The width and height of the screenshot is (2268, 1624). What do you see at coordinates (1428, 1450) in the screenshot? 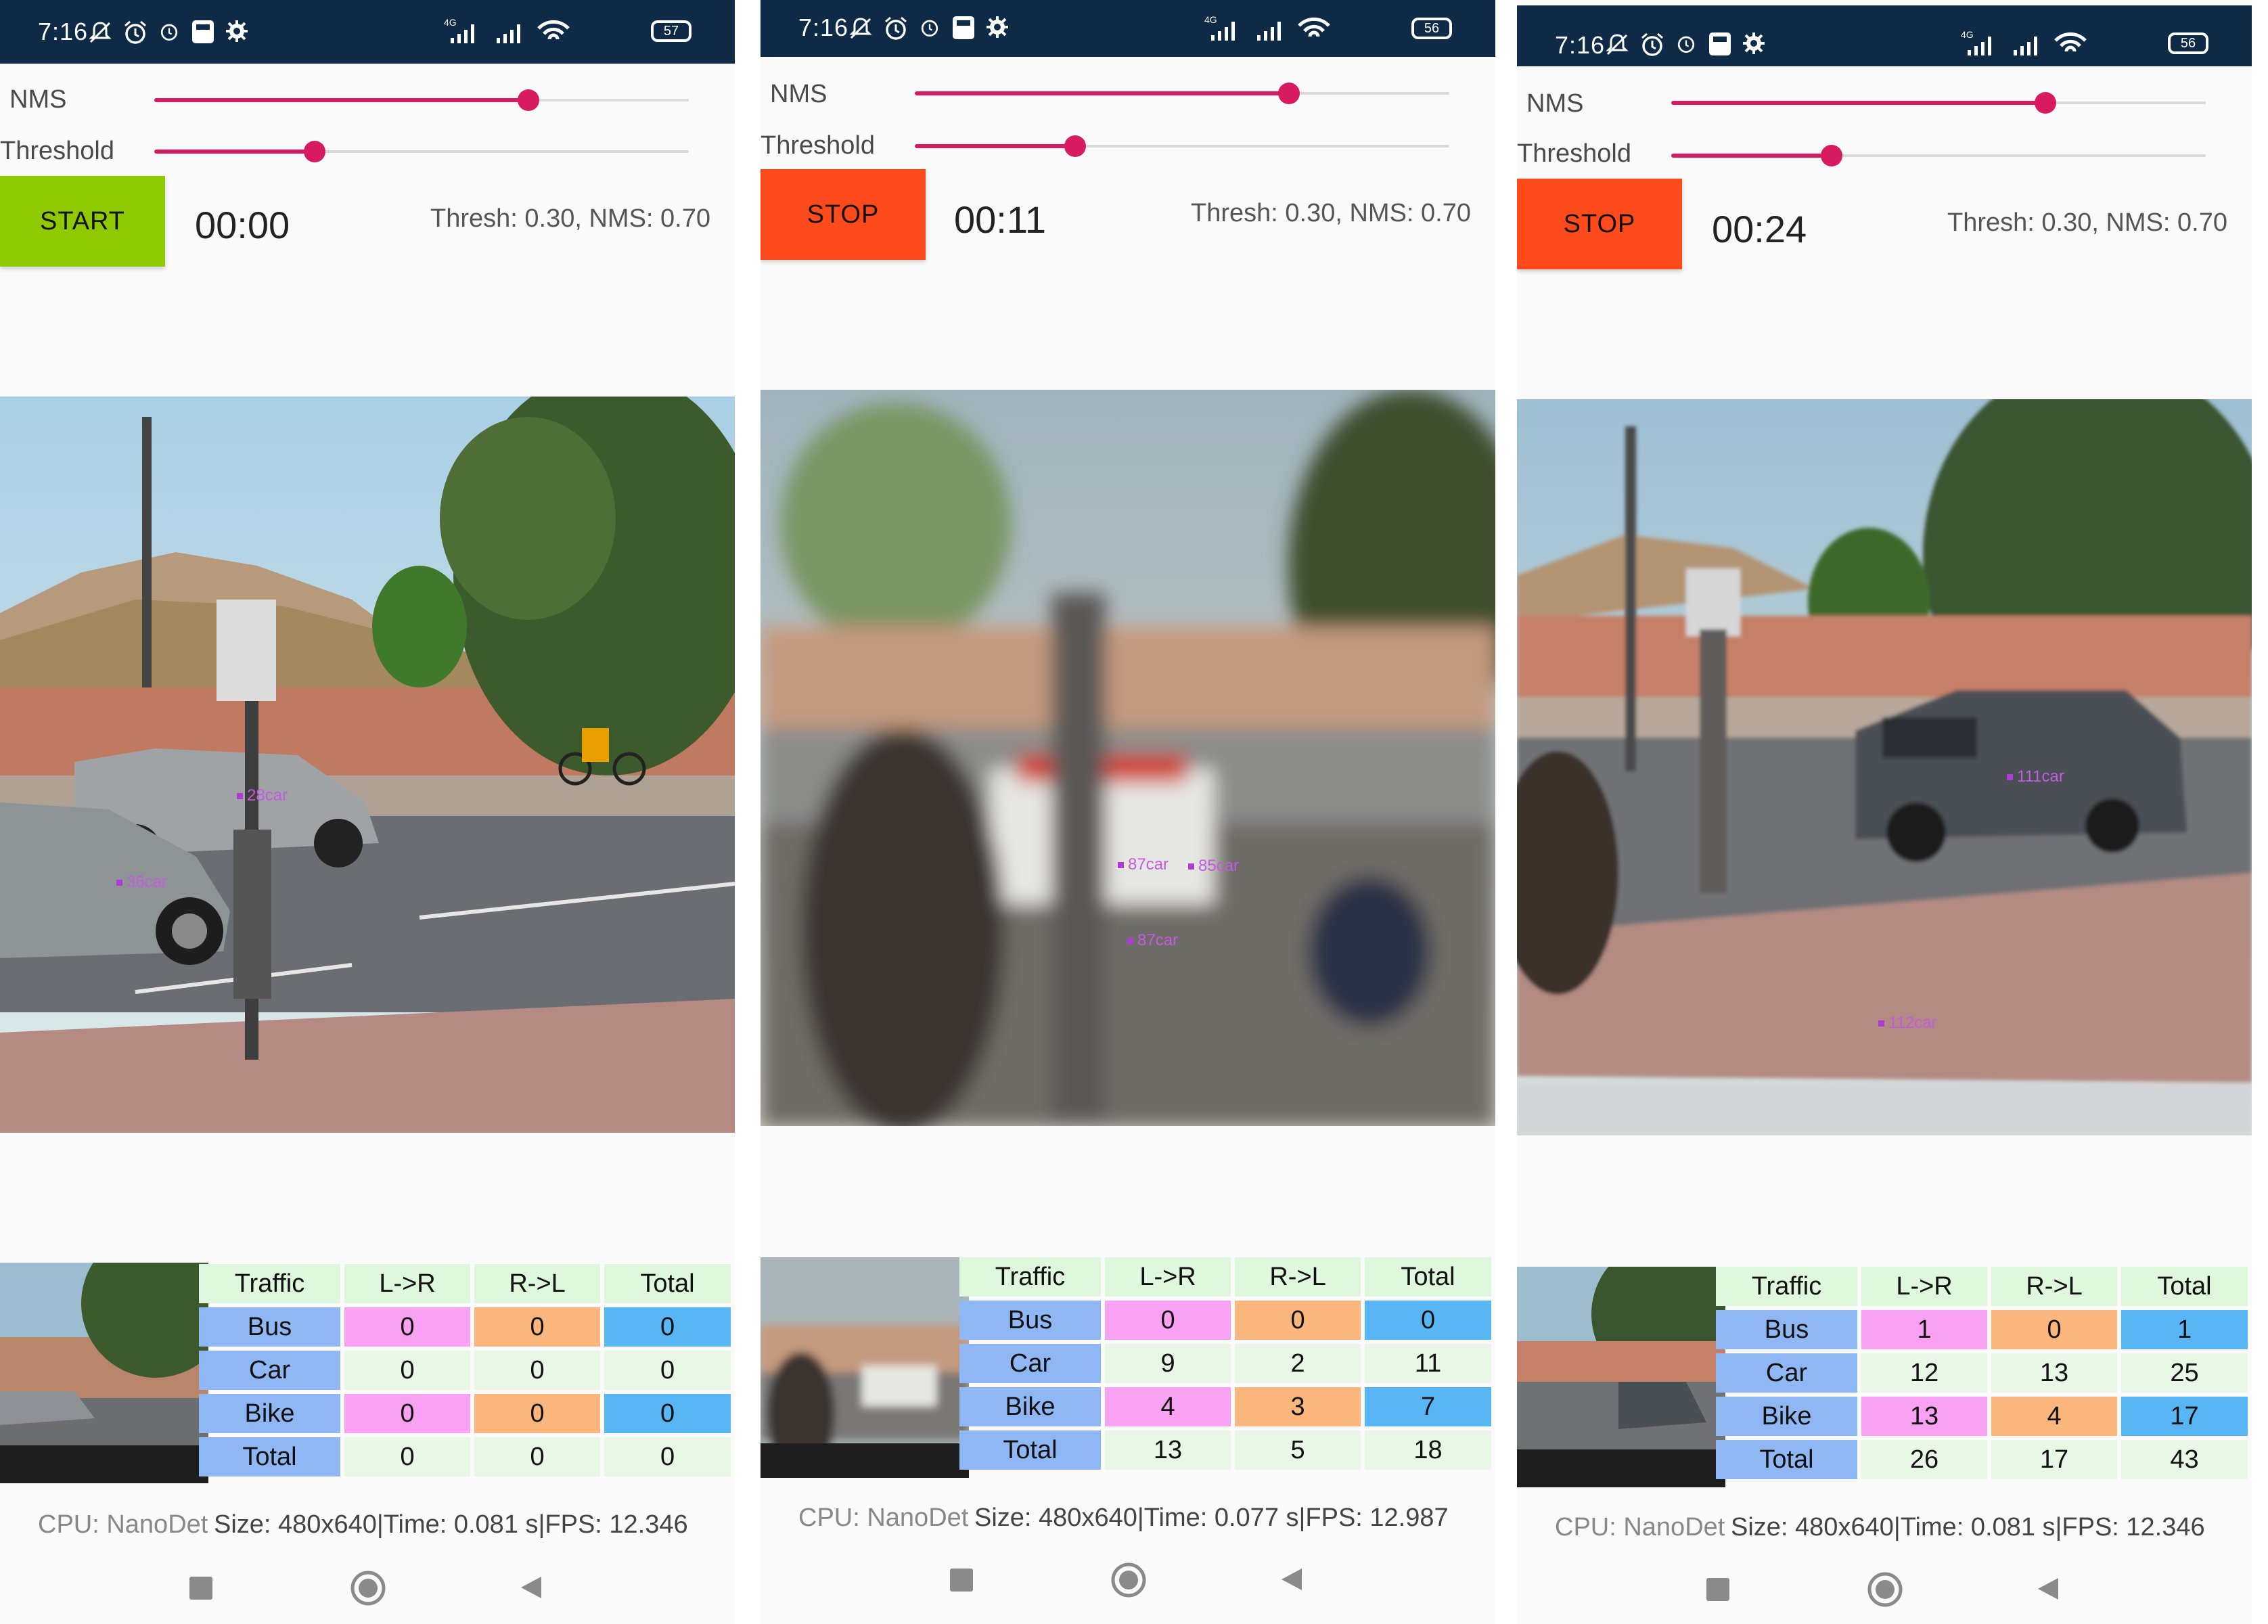
I see `cell-total: 18` at bounding box center [1428, 1450].